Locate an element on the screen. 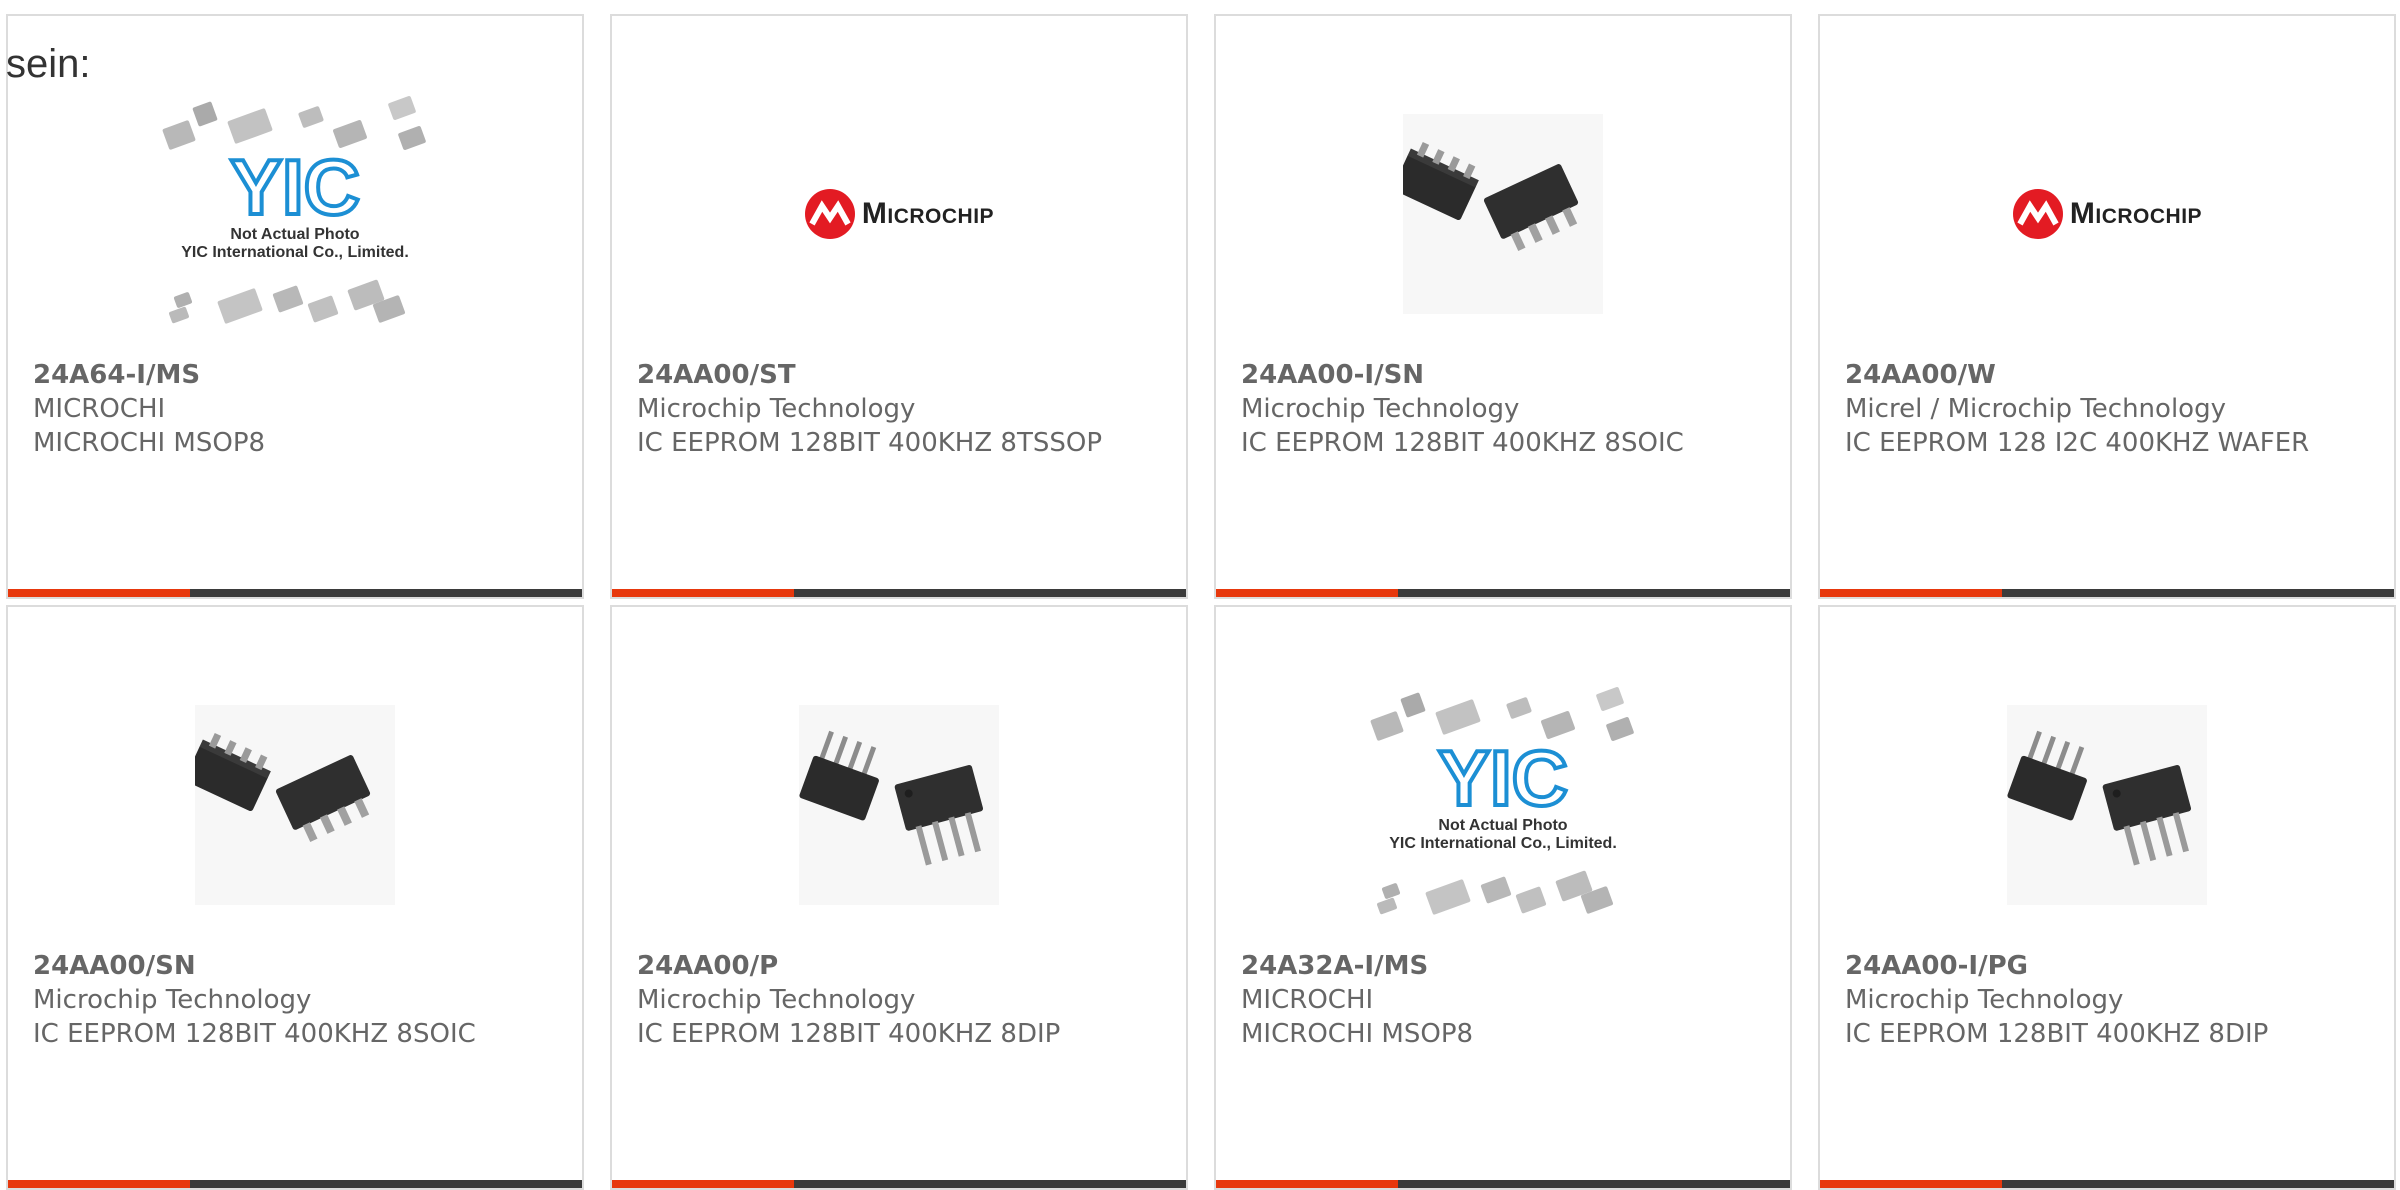 The image size is (2400, 1190). part-number: 24AA00/ST is located at coordinates (906, 375).